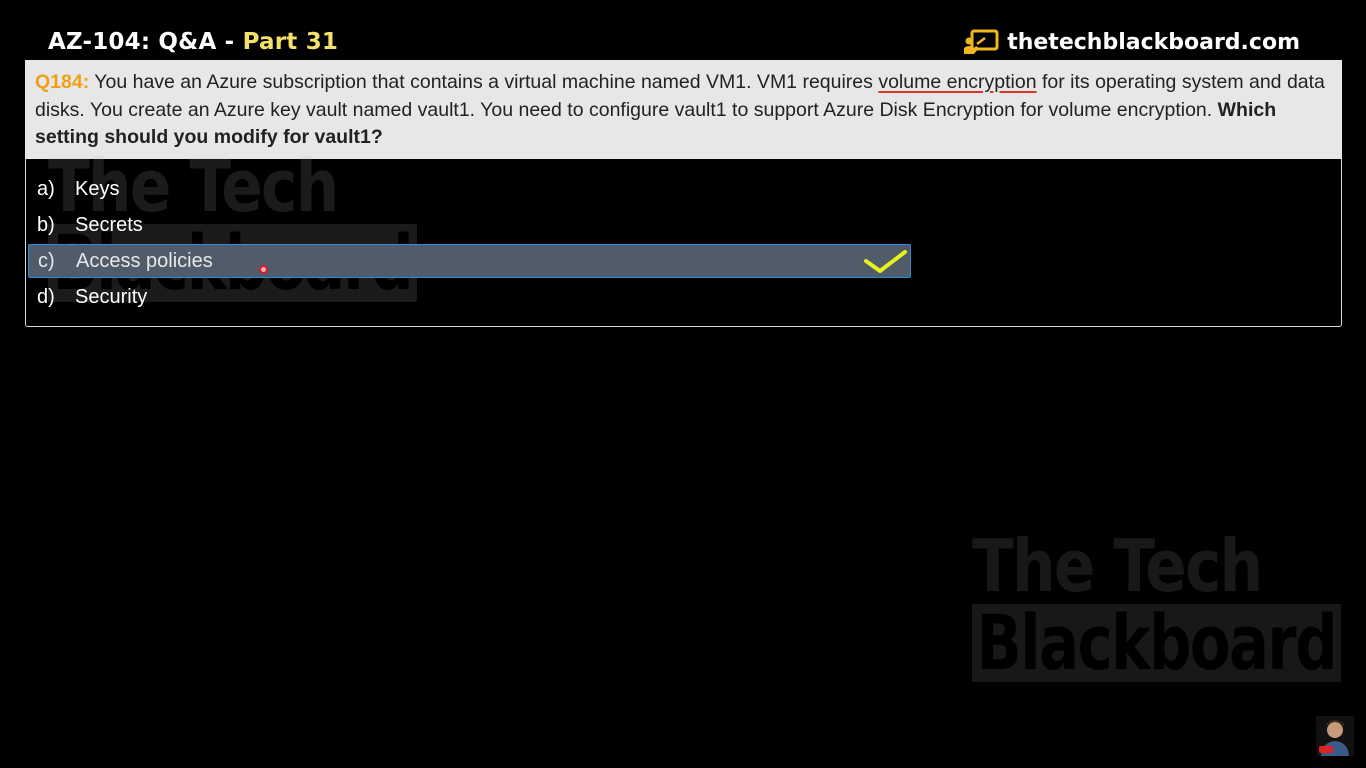 Image resolution: width=1366 pixels, height=768 pixels. Describe the element at coordinates (46, 188) in the screenshot. I see `option-letter: a)` at that location.